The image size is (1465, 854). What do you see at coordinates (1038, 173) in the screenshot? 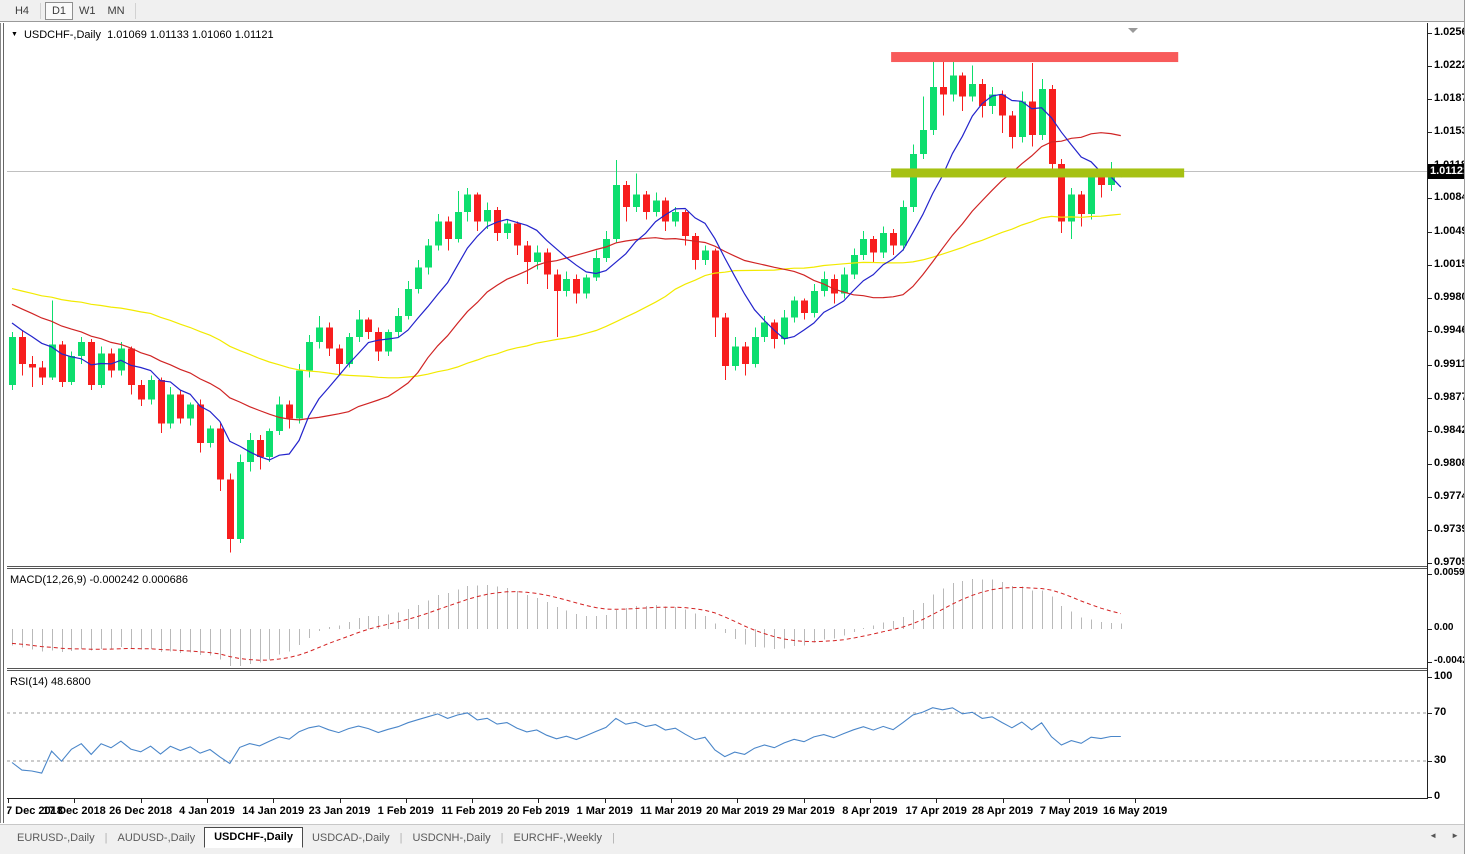
I see `support-level-bar` at bounding box center [1038, 173].